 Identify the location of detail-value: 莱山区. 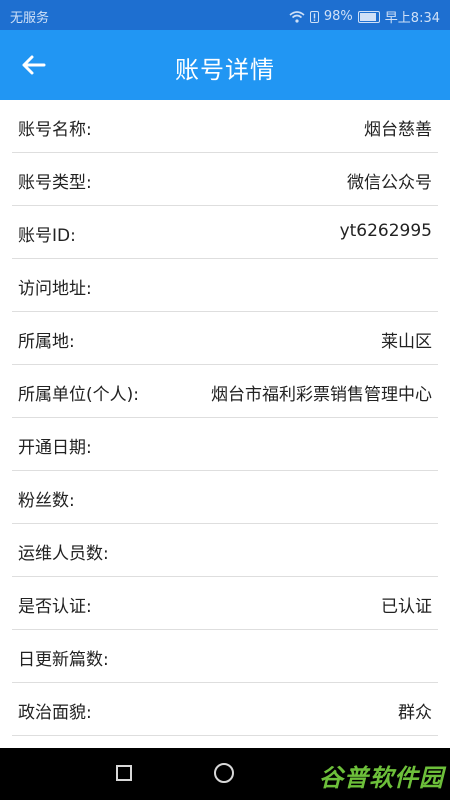
(406, 342).